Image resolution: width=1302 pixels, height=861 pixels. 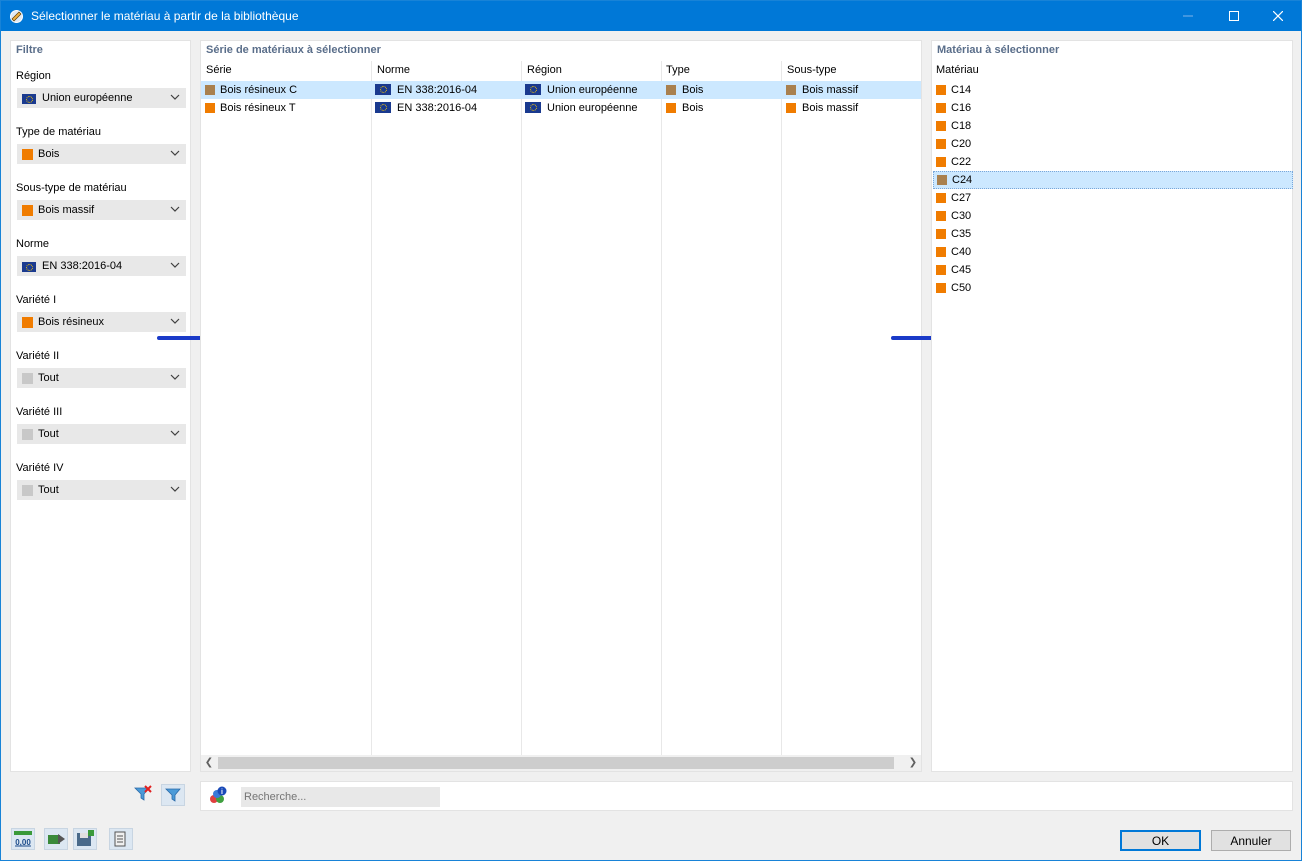 I want to click on variety-4-combo: Tout, so click(x=101, y=490).